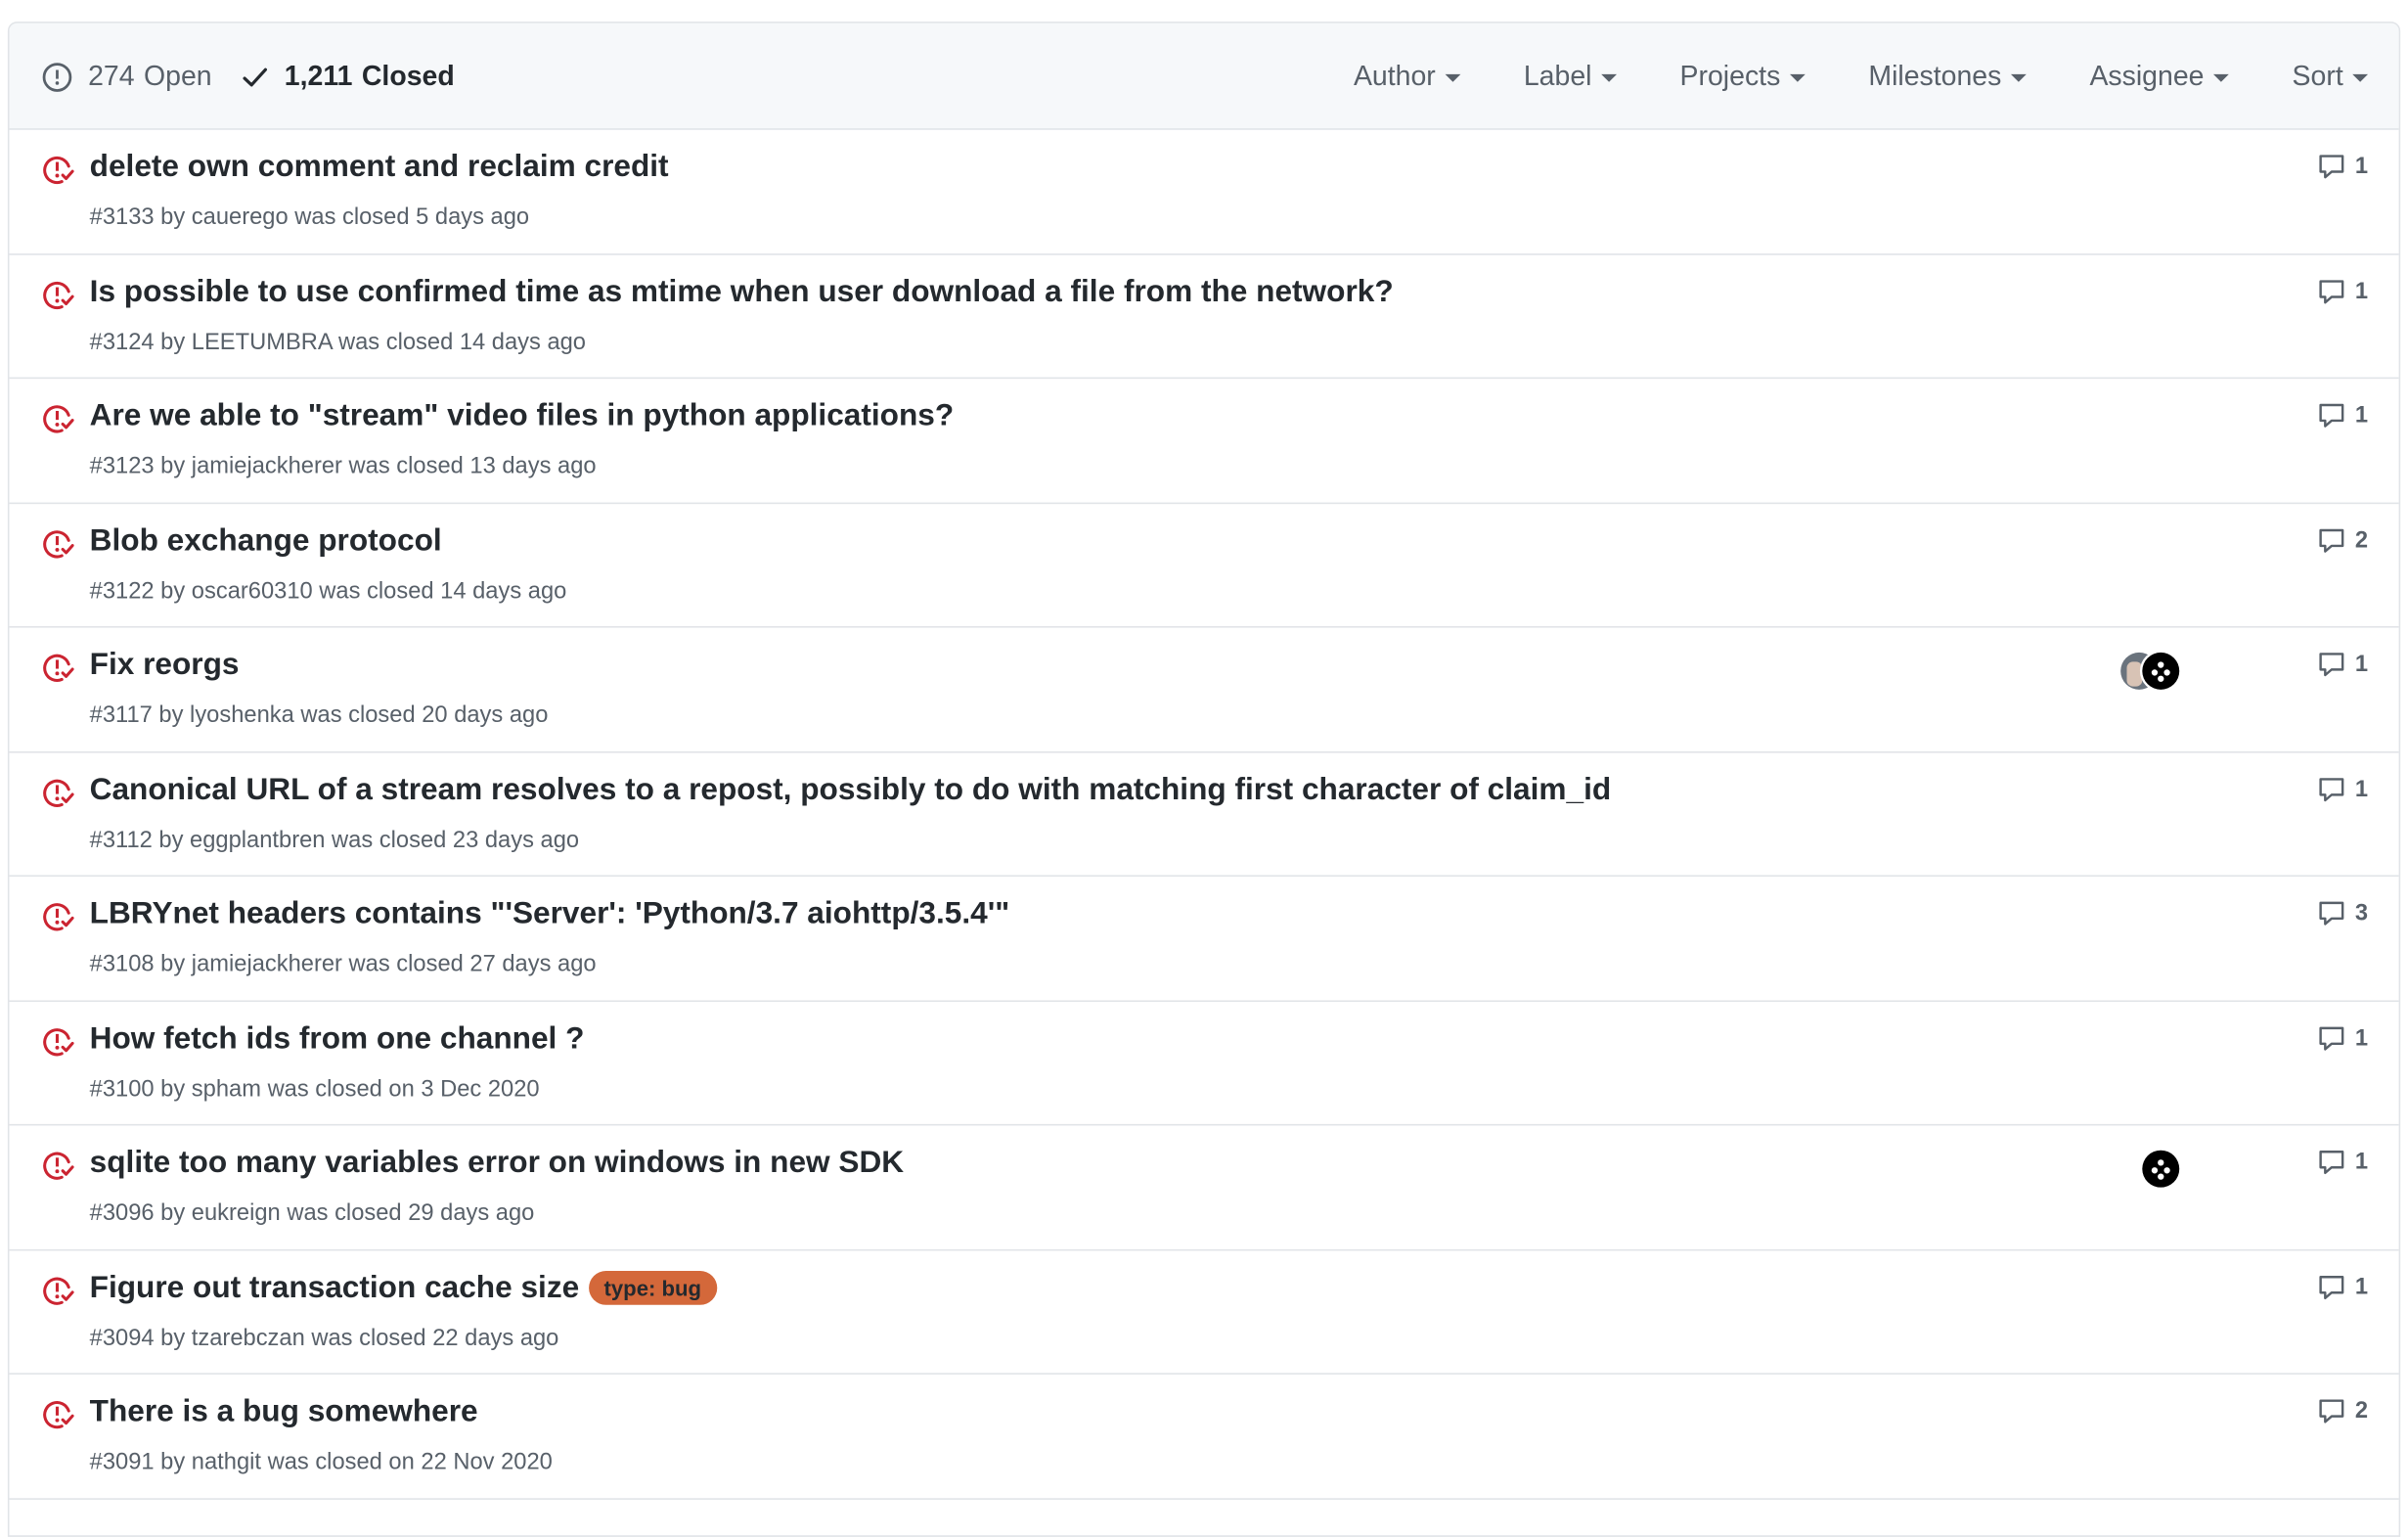 The width and height of the screenshot is (2408, 1537). Describe the element at coordinates (1730, 76) in the screenshot. I see `projects-filter-label: Projects` at that location.